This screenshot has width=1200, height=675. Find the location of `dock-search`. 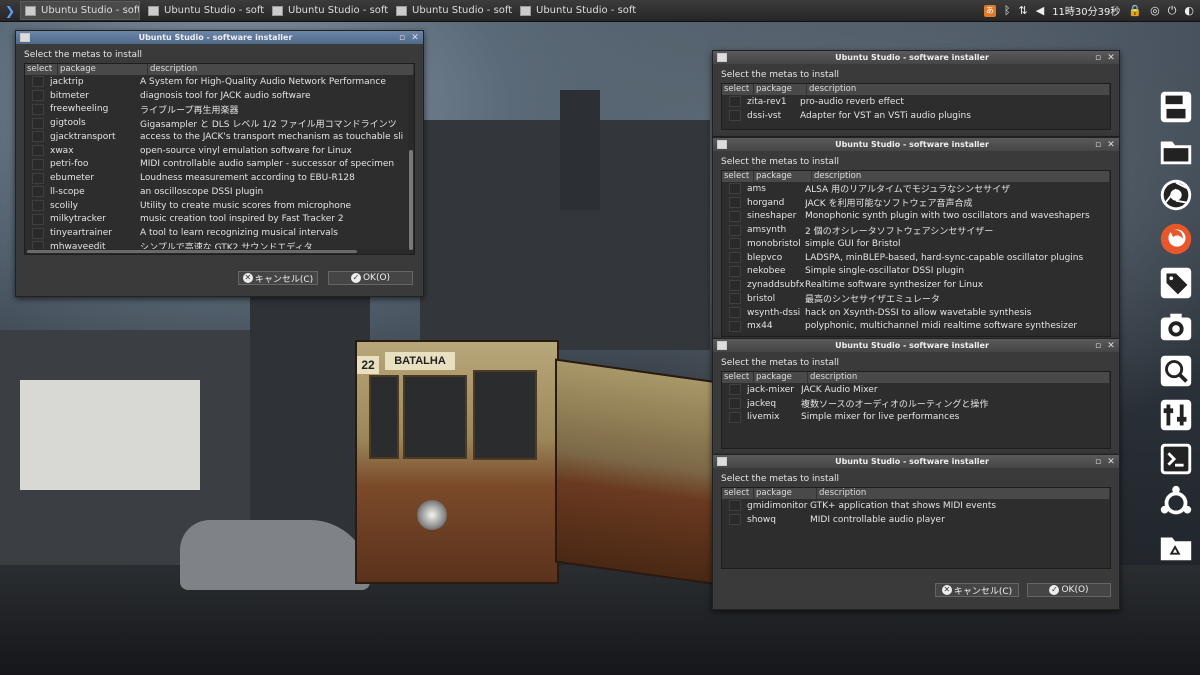

dock-search is located at coordinates (1176, 371).